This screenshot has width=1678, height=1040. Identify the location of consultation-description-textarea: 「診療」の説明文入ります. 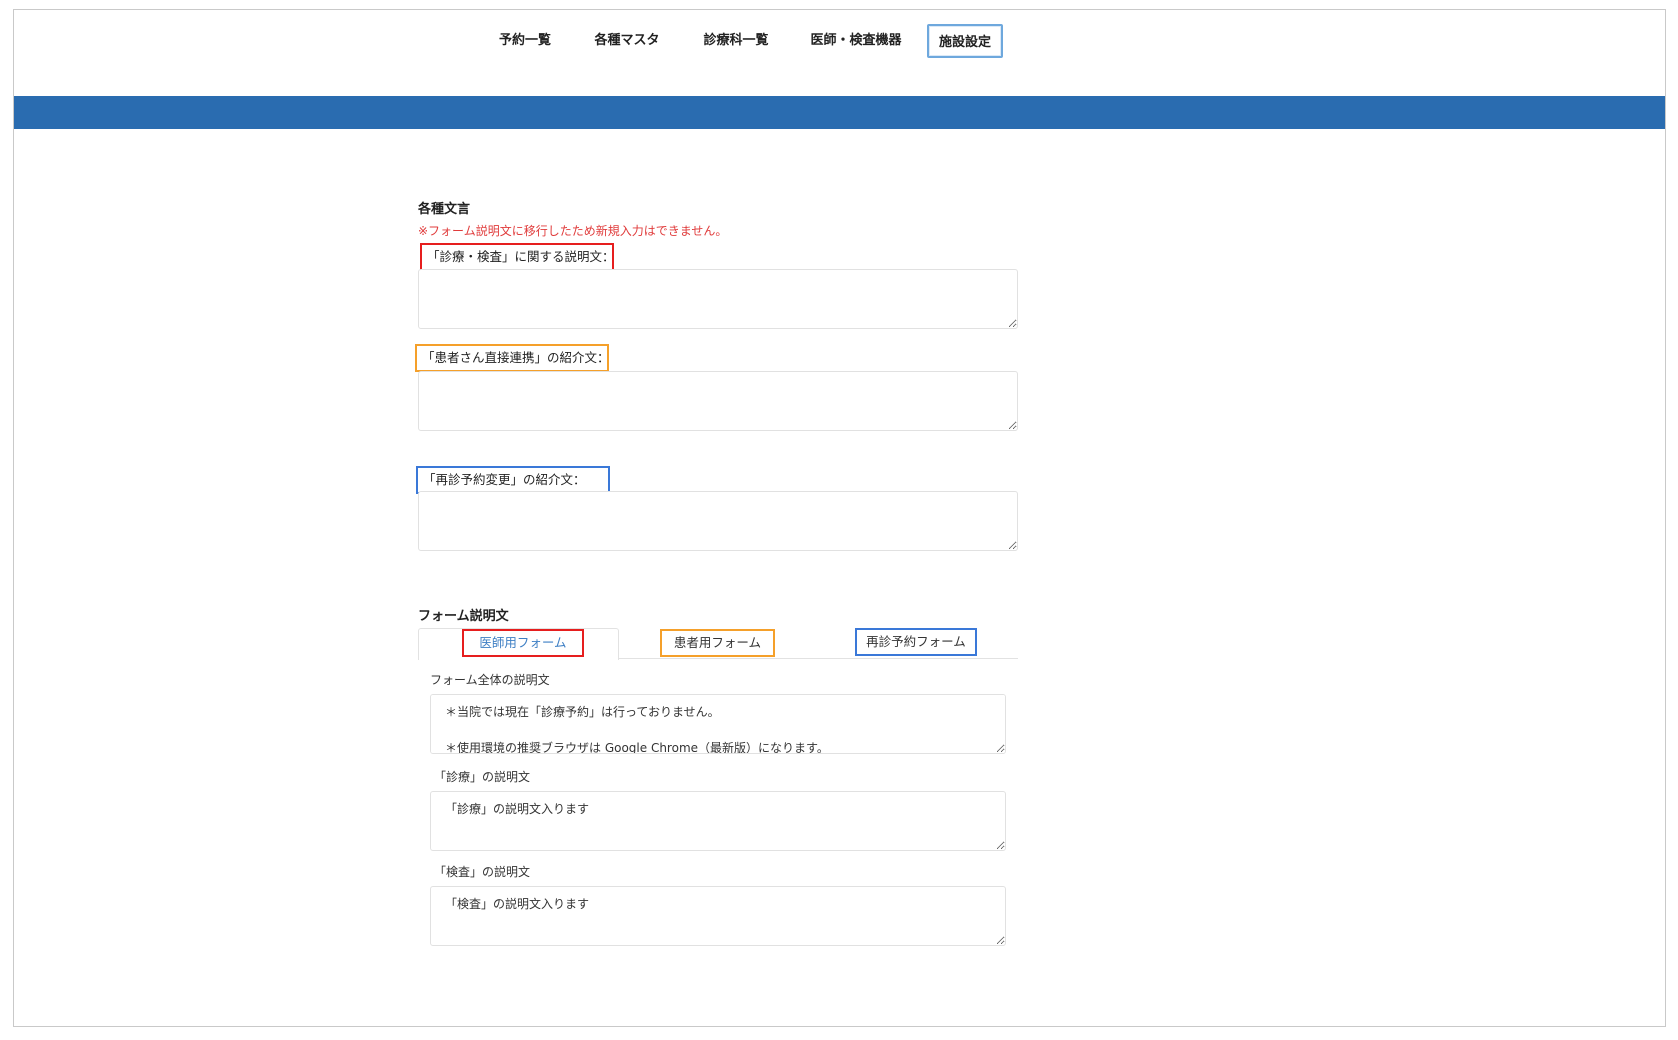
(718, 821).